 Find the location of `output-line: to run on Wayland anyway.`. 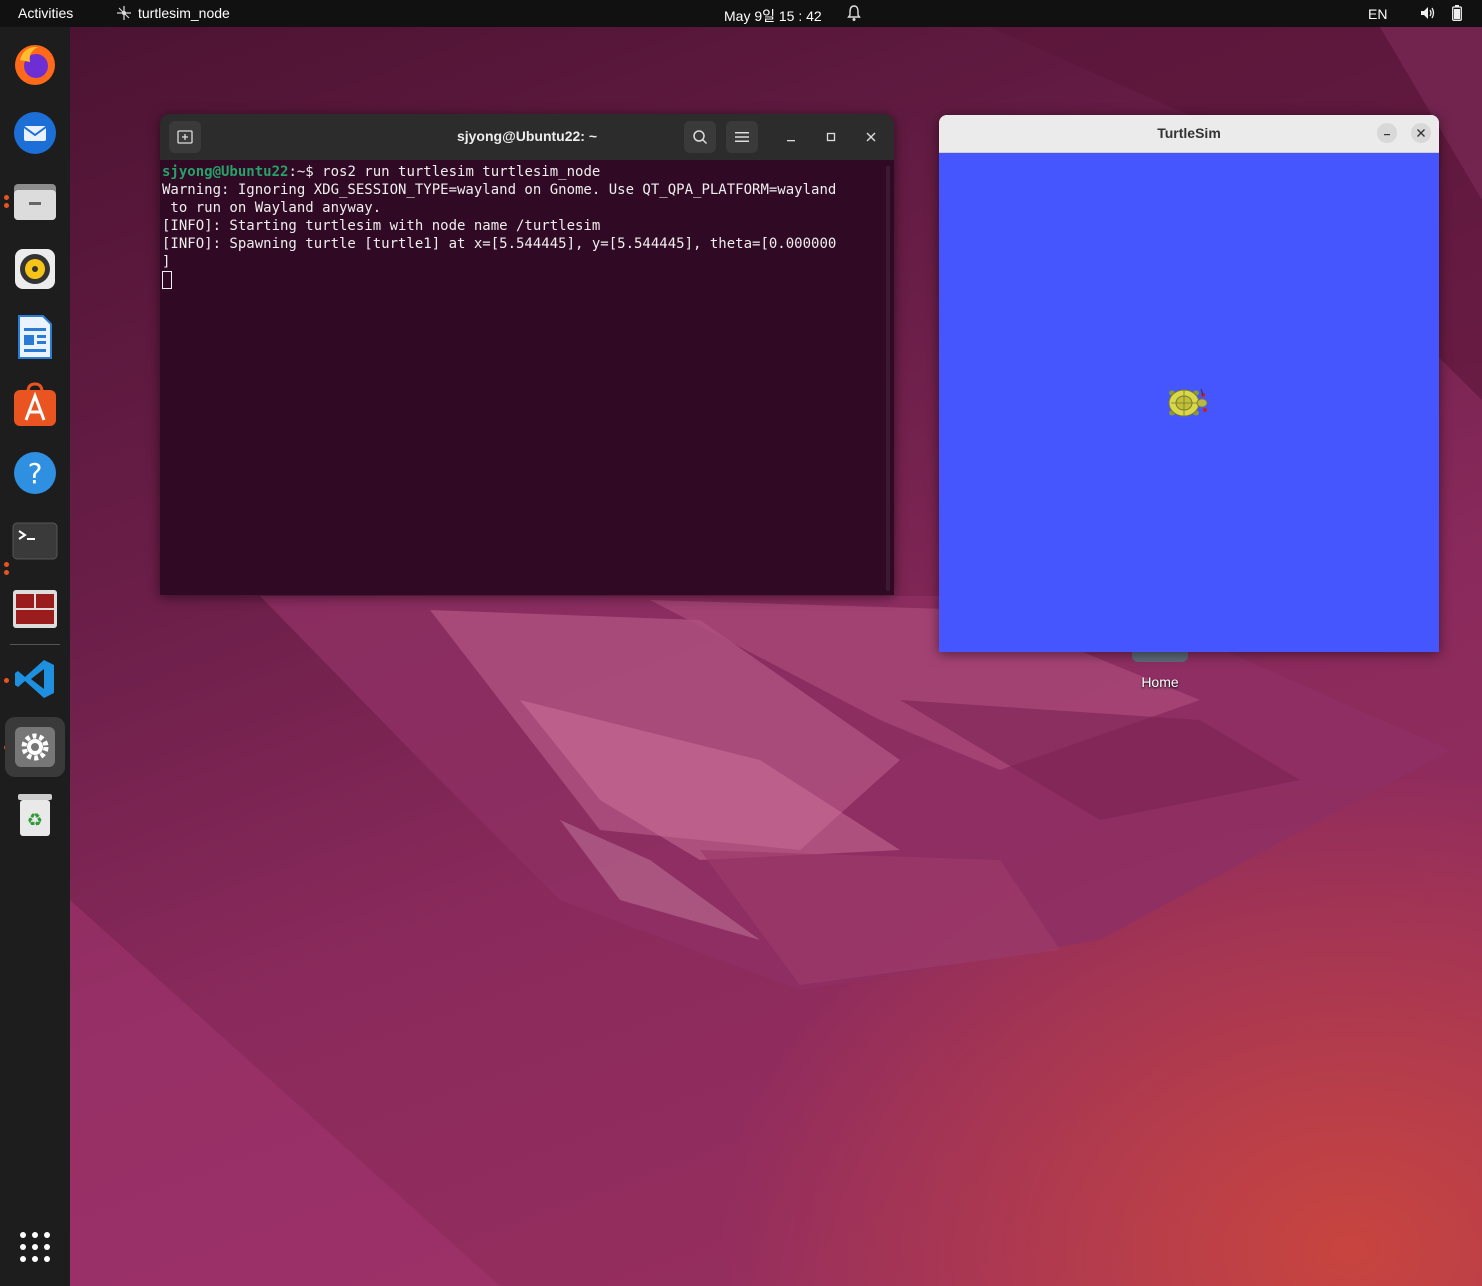

output-line: to run on Wayland anyway. is located at coordinates (272, 208).